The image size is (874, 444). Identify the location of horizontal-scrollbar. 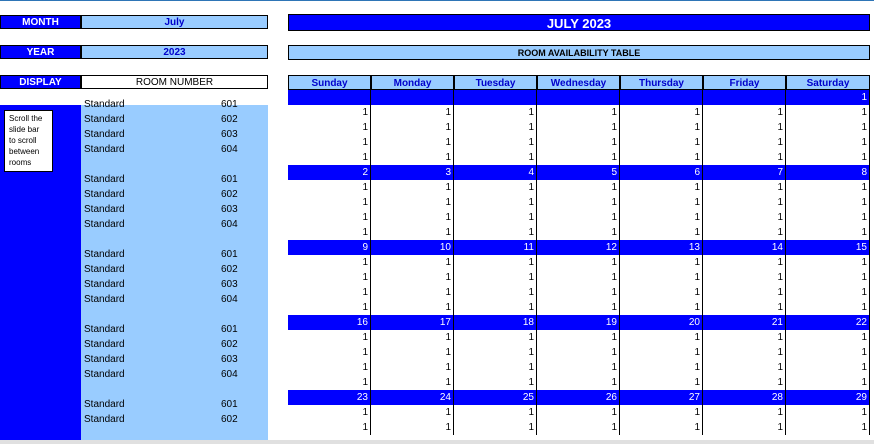
(437, 442).